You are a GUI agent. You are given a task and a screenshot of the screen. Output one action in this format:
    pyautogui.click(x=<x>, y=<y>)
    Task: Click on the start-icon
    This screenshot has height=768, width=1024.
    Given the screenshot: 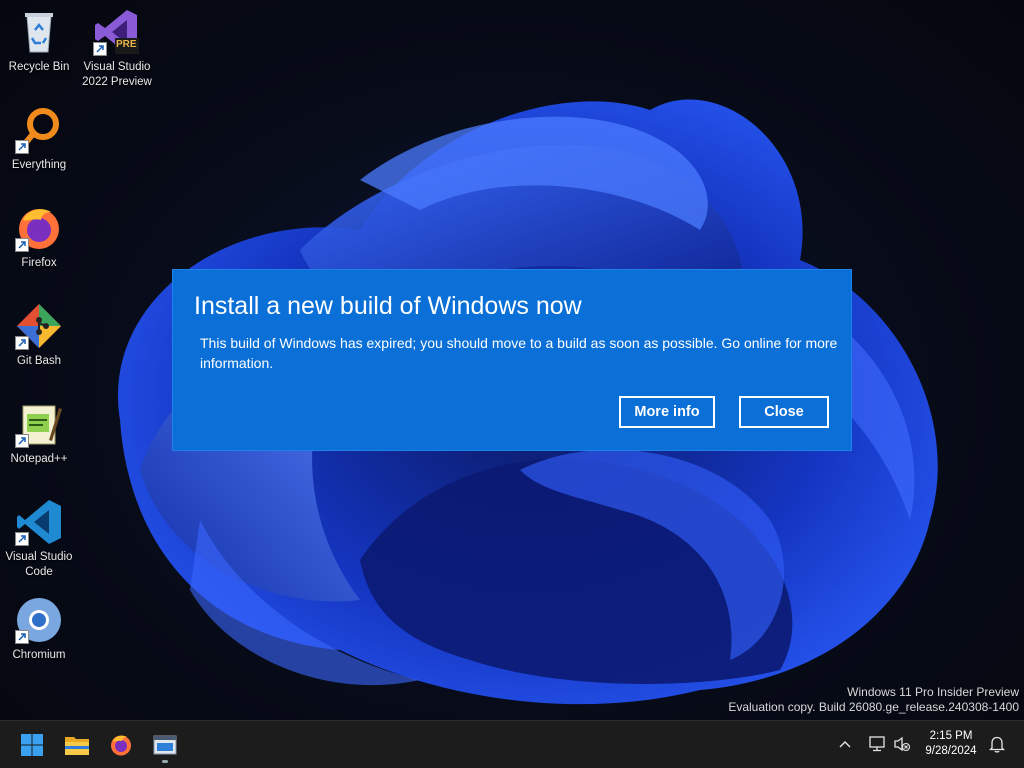 What is the action you would take?
    pyautogui.click(x=32, y=745)
    